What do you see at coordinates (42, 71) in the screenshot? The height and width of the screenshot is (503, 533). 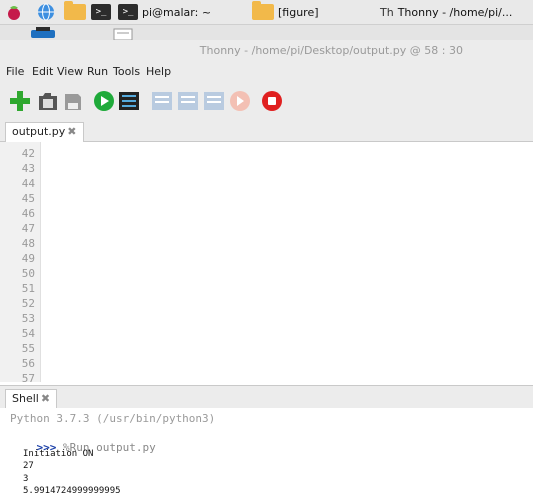 I see `menu-edit: Edit` at bounding box center [42, 71].